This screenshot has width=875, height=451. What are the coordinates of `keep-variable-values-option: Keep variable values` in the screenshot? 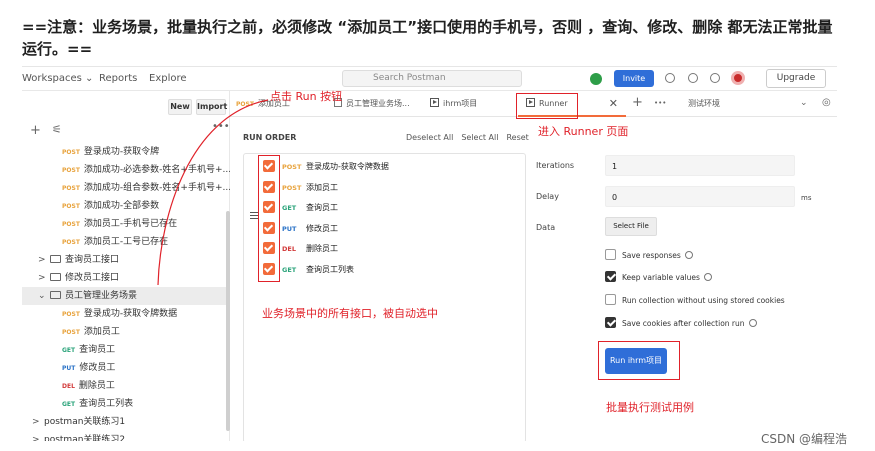 It's located at (658, 276).